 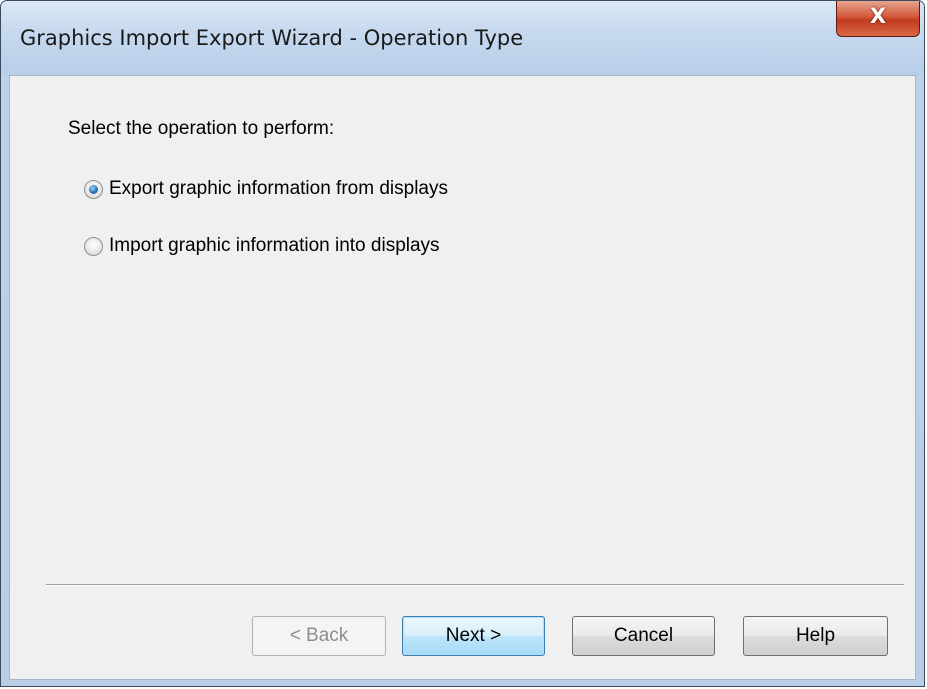 What do you see at coordinates (201, 128) in the screenshot?
I see `operation-prompt: Select the operation to perform:` at bounding box center [201, 128].